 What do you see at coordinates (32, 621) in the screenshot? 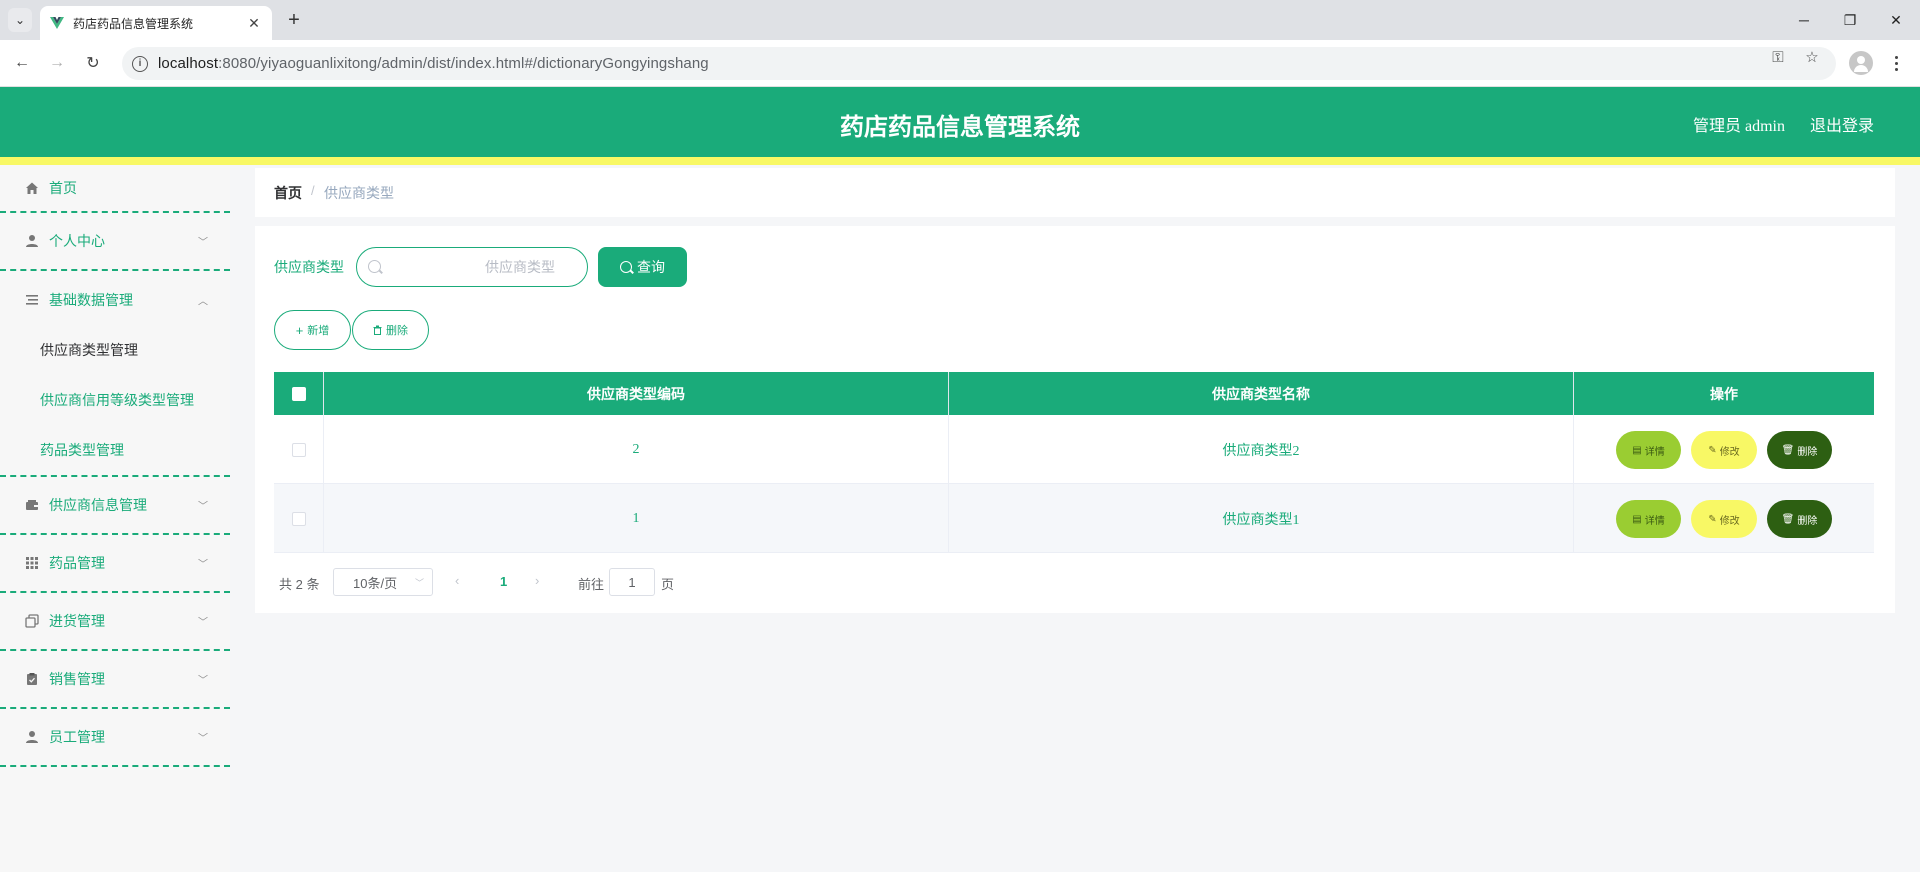
I see `copy-icon` at bounding box center [32, 621].